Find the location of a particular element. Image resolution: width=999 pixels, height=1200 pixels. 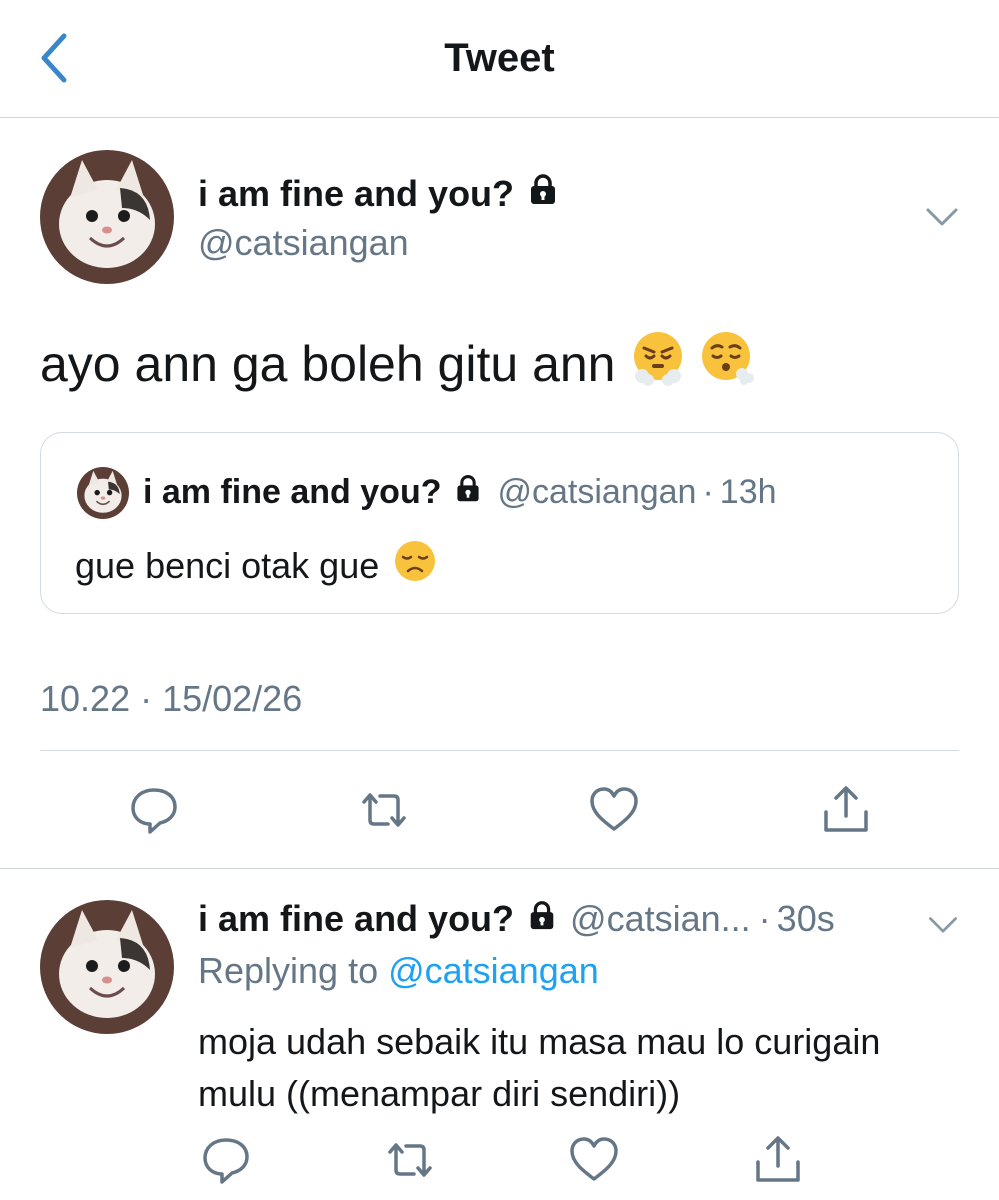

display-name: i am fine and you? is located at coordinates (379, 193).